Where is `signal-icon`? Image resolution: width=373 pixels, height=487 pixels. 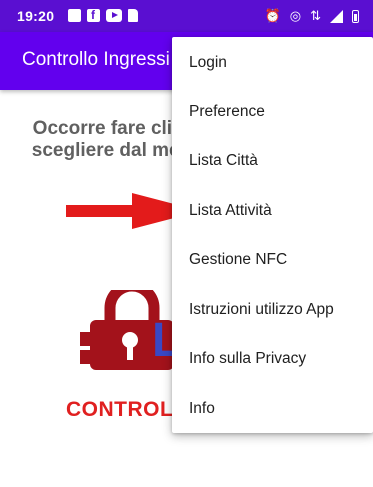
signal-icon is located at coordinates (336, 16).